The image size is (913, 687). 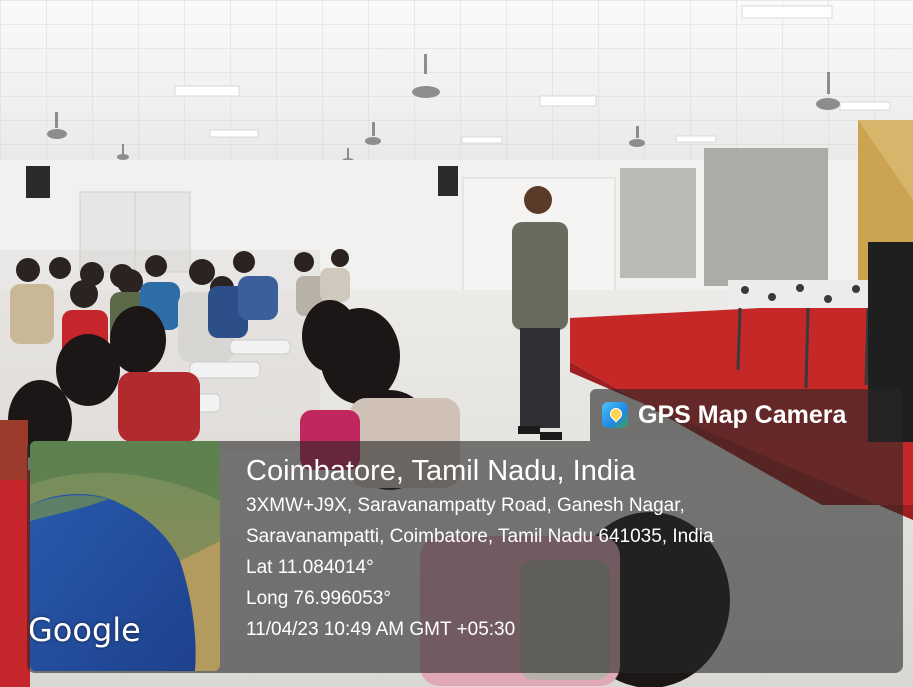 What do you see at coordinates (381, 629) in the screenshot?
I see `timestamp-value: 11/04/23 10:49 AM GMT +05:30` at bounding box center [381, 629].